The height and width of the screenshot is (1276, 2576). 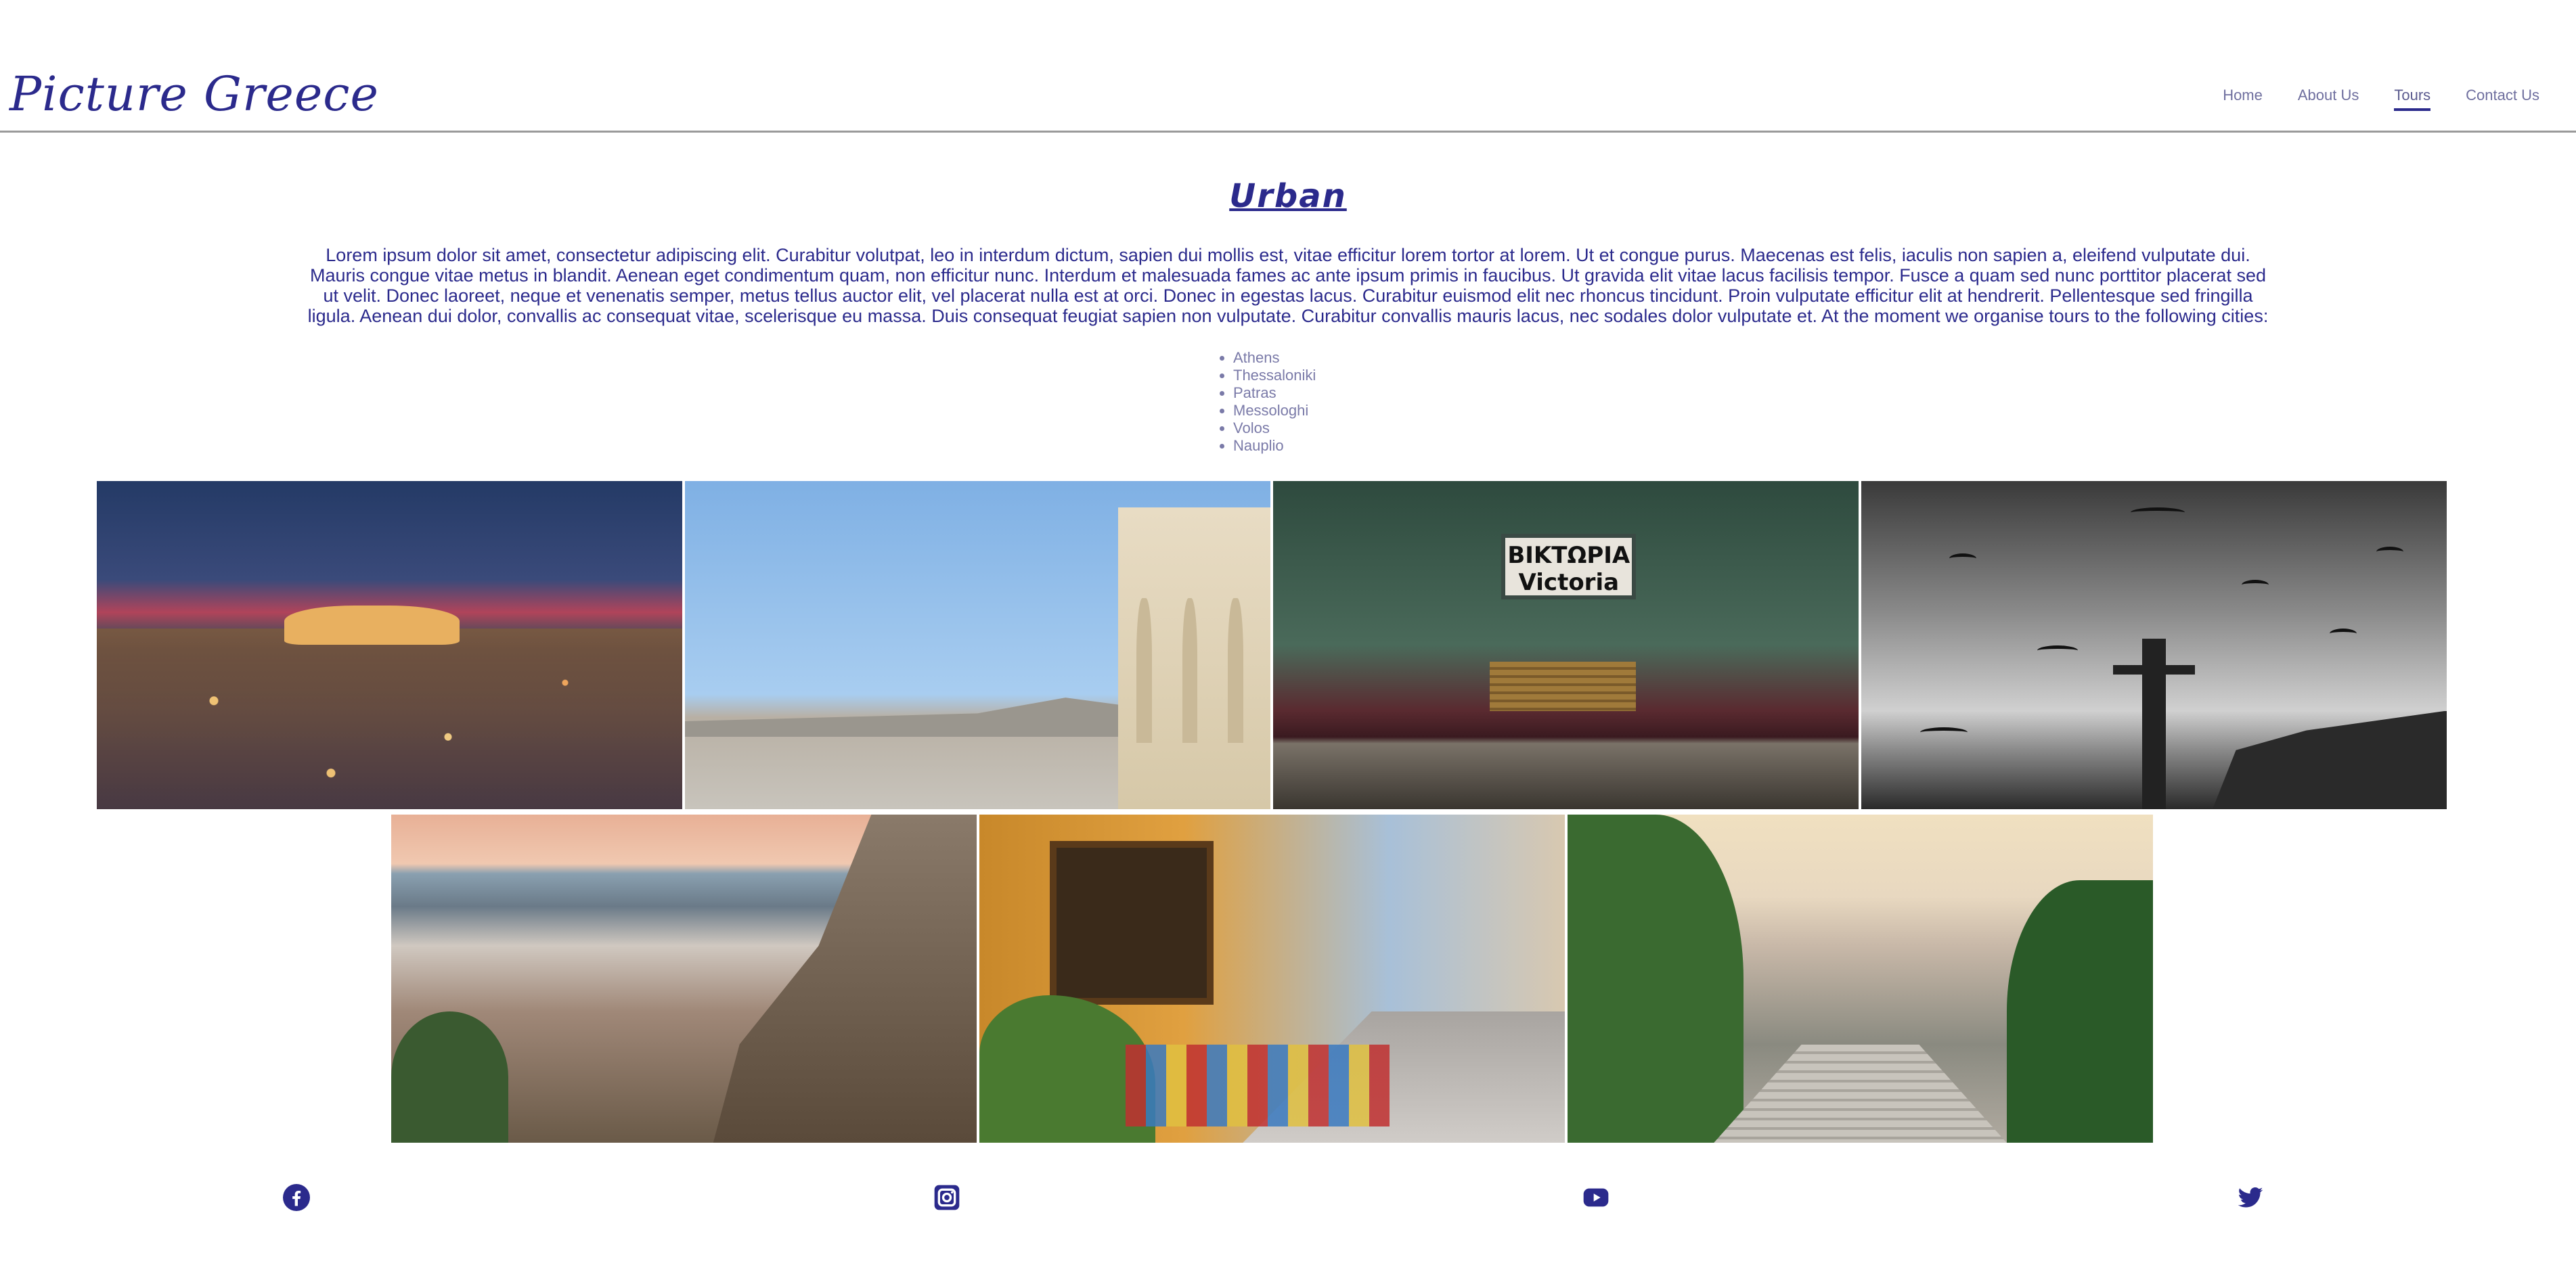 I want to click on photo-metro-station: ΒΙΚΤΩΡΙΑ Victoria, so click(x=1566, y=645).